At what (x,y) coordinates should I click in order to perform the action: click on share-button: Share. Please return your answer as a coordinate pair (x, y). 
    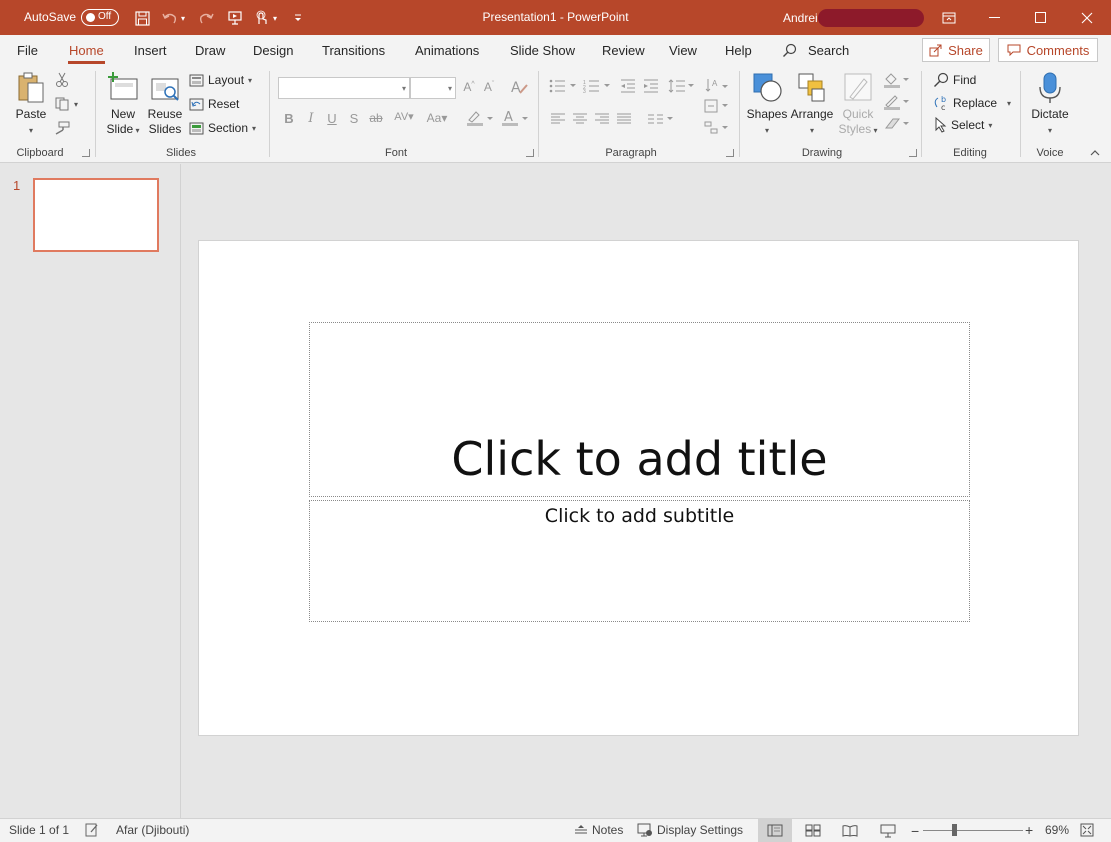
    Looking at the image, I should click on (956, 50).